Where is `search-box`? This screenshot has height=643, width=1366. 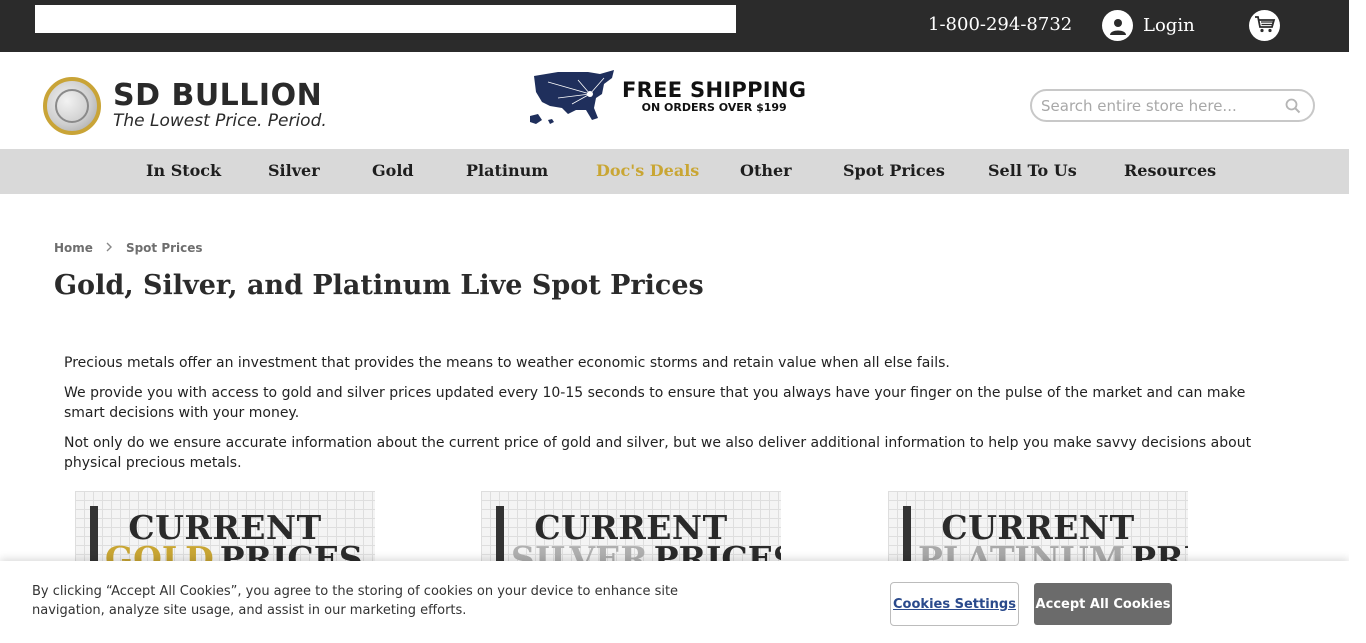
search-box is located at coordinates (1172, 105).